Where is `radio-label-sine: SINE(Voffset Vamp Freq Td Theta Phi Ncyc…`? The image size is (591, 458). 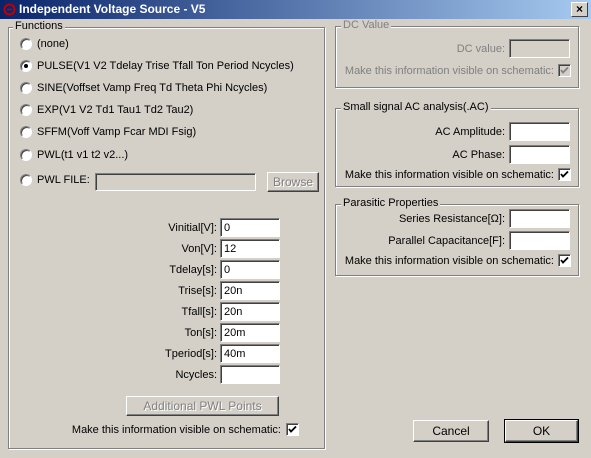
radio-label-sine: SINE(Voffset Vamp Freq Td Theta Phi Ncyc… is located at coordinates (152, 88).